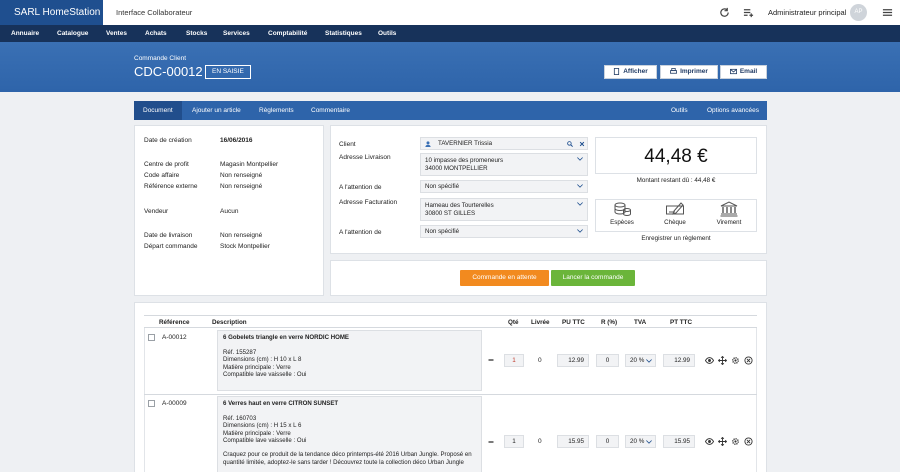 This screenshot has width=900, height=472. What do you see at coordinates (679, 110) in the screenshot?
I see `tab-tools: Outils` at bounding box center [679, 110].